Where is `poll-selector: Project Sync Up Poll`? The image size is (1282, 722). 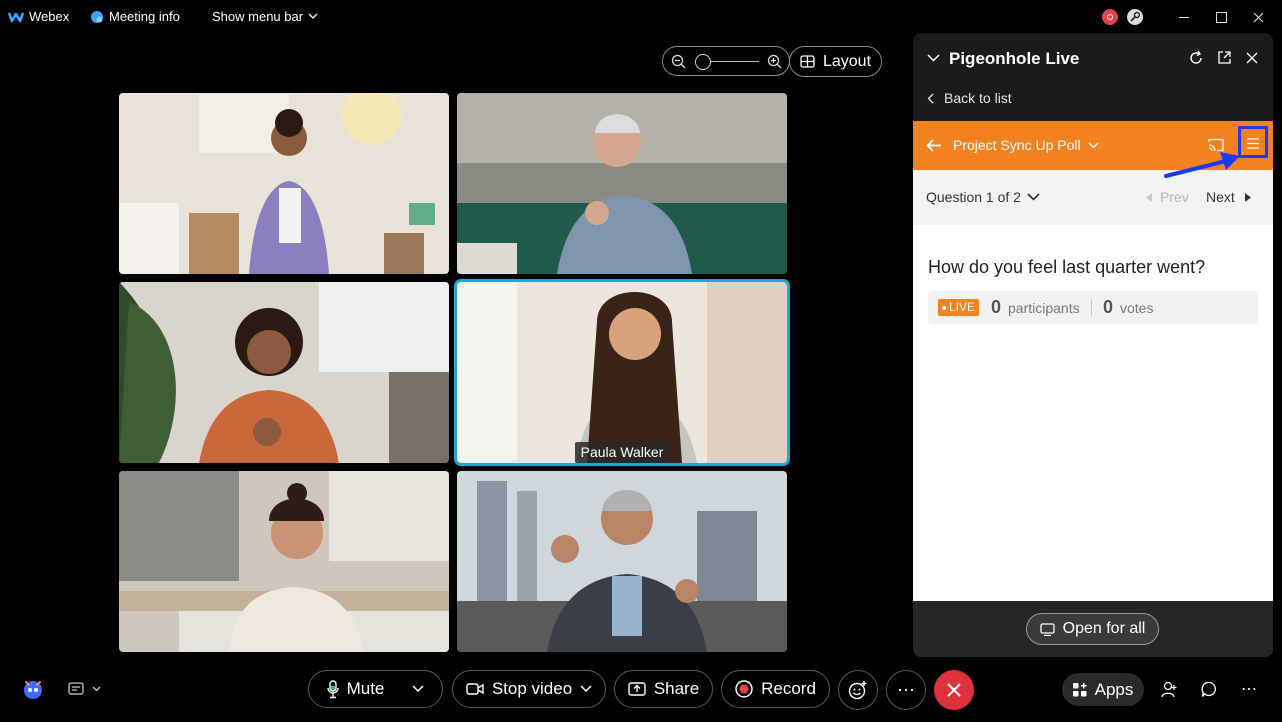 poll-selector: Project Sync Up Poll is located at coordinates (1026, 145).